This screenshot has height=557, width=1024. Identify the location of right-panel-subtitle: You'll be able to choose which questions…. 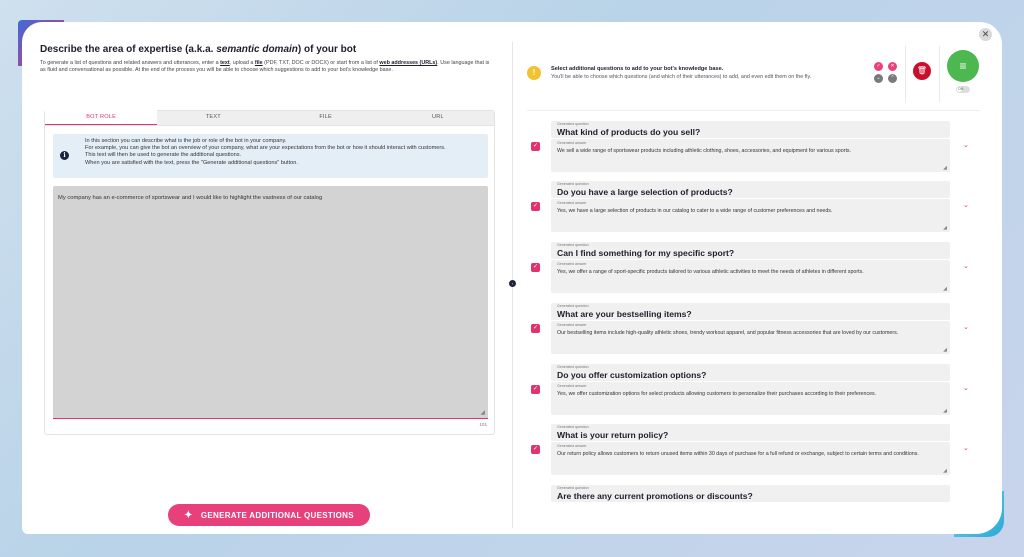
(681, 77).